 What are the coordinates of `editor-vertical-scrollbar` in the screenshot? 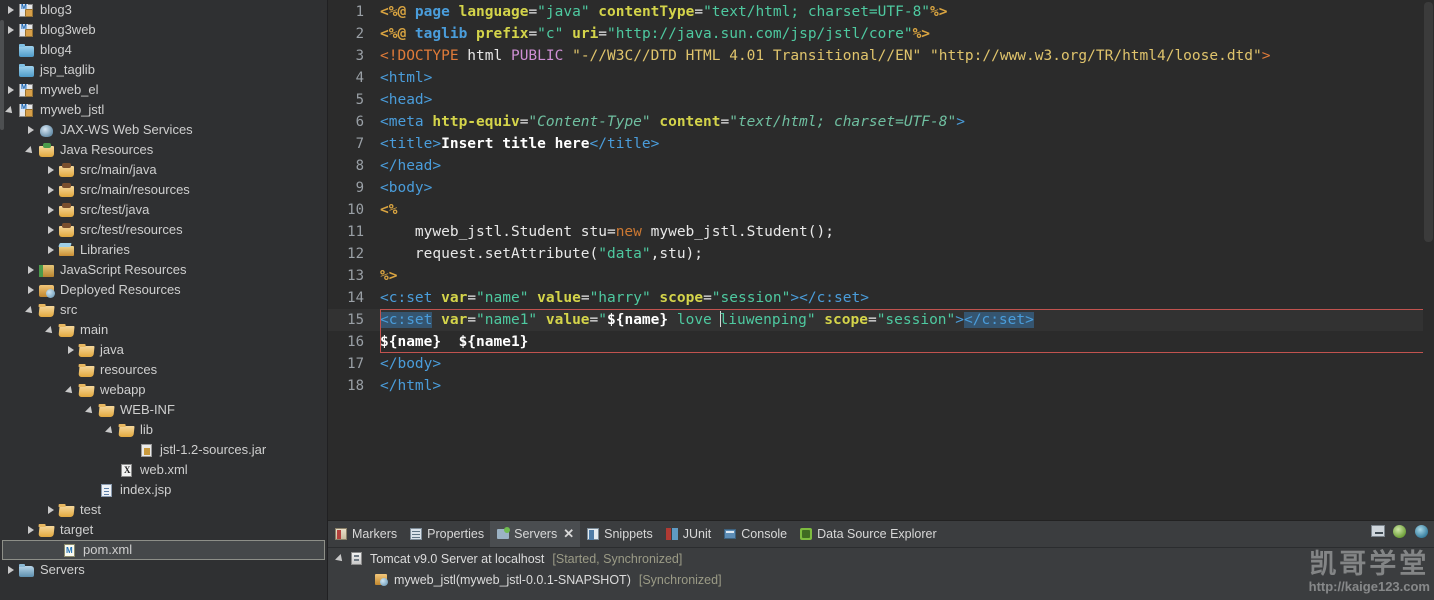 It's located at (1428, 260).